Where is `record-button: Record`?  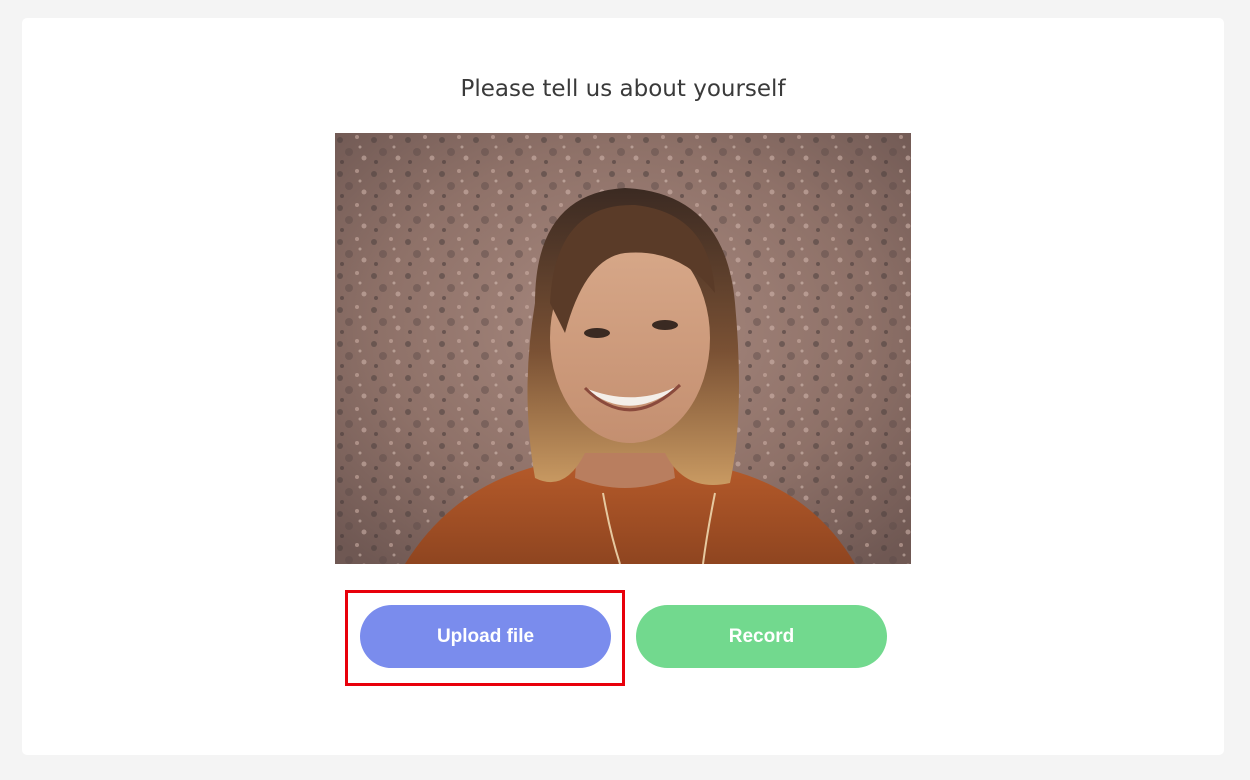 record-button: Record is located at coordinates (761, 636).